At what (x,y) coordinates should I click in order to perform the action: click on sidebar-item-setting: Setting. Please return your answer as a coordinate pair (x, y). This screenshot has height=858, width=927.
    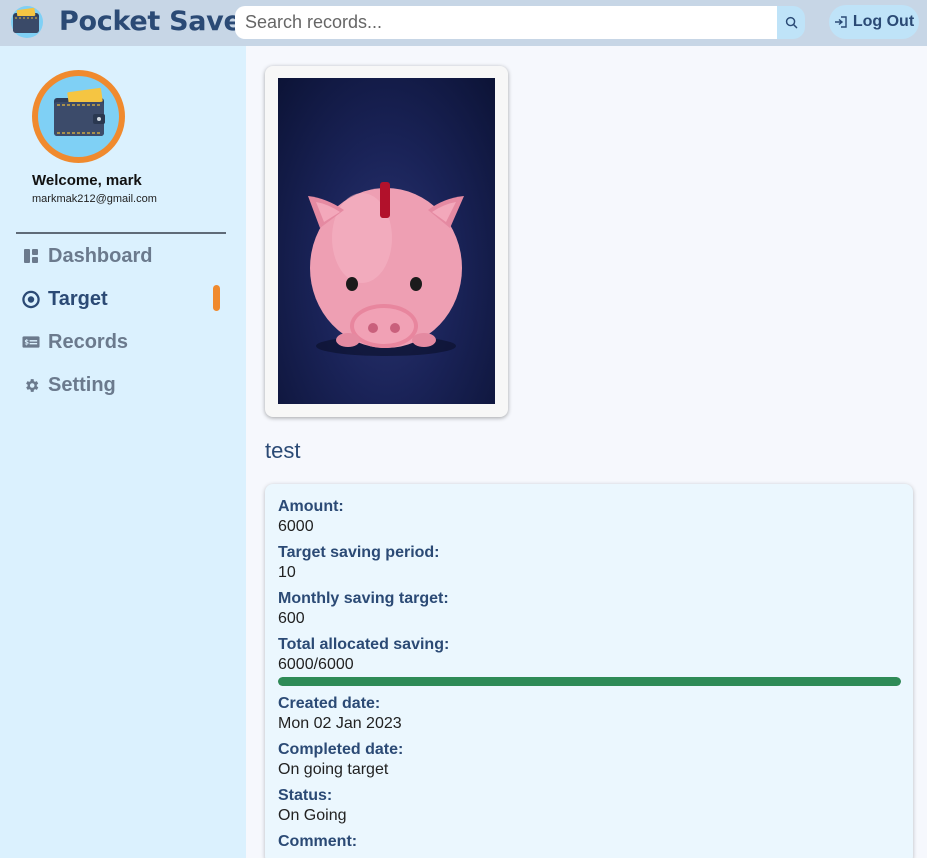
    Looking at the image, I should click on (69, 385).